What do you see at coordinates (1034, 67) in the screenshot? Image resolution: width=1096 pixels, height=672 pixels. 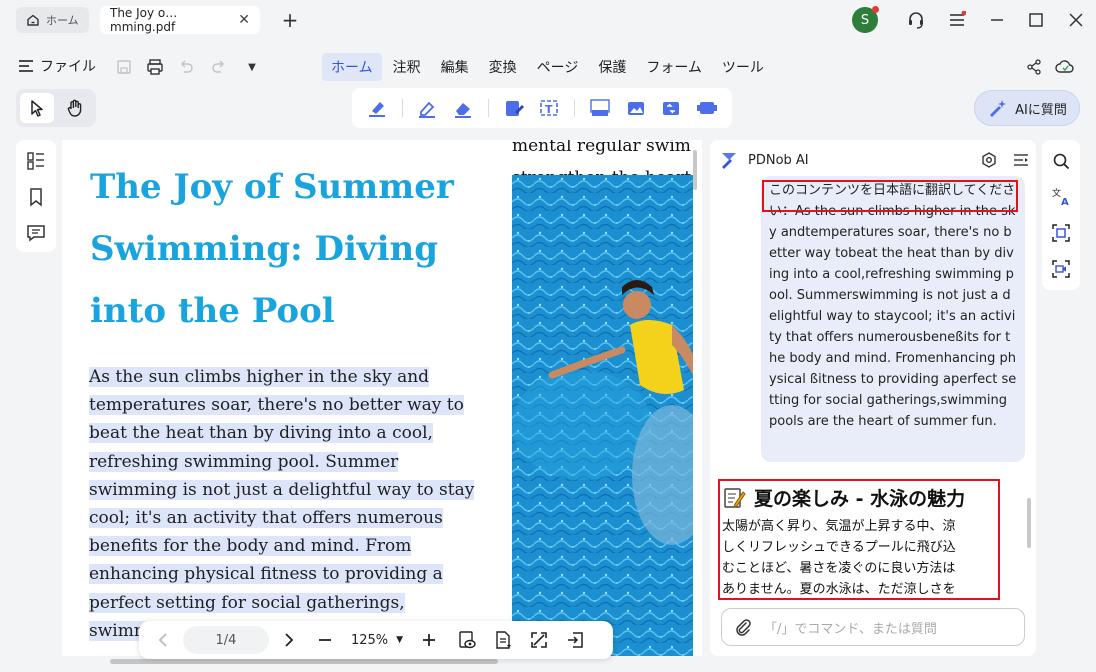 I see `share-icon` at bounding box center [1034, 67].